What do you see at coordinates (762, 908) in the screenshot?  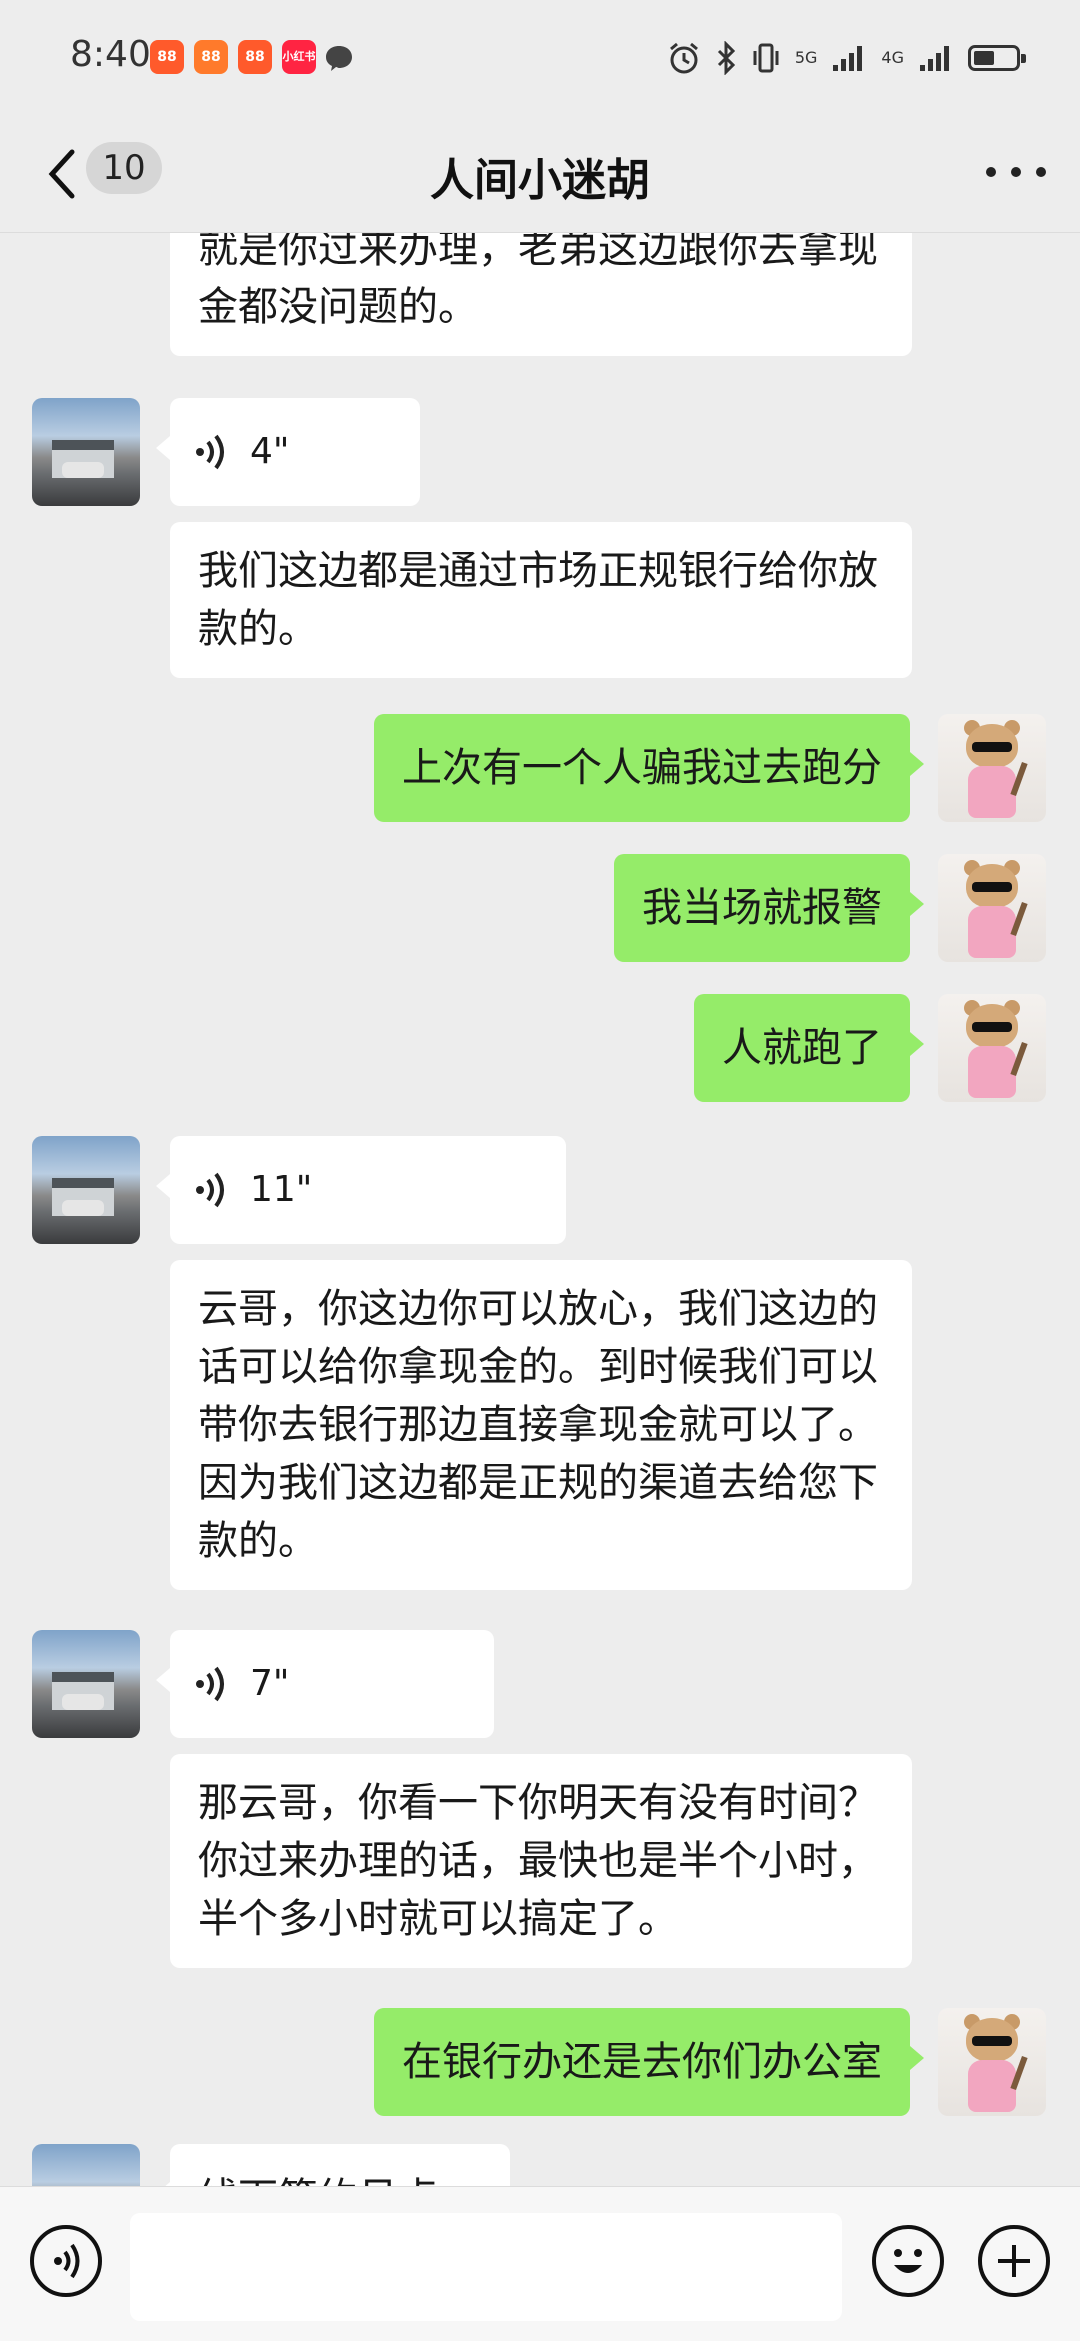 I see `message-text: 我当场就报警` at bounding box center [762, 908].